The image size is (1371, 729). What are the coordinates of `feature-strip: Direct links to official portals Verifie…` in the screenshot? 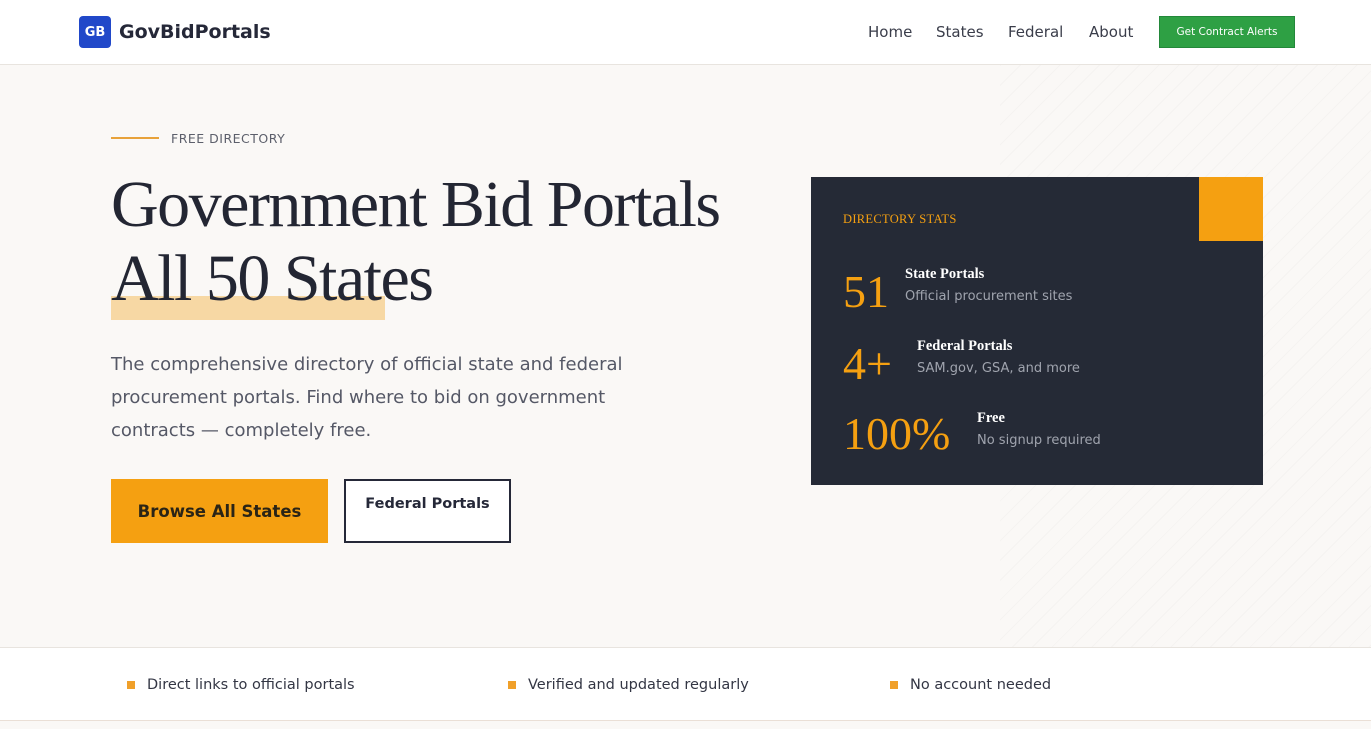 It's located at (685, 684).